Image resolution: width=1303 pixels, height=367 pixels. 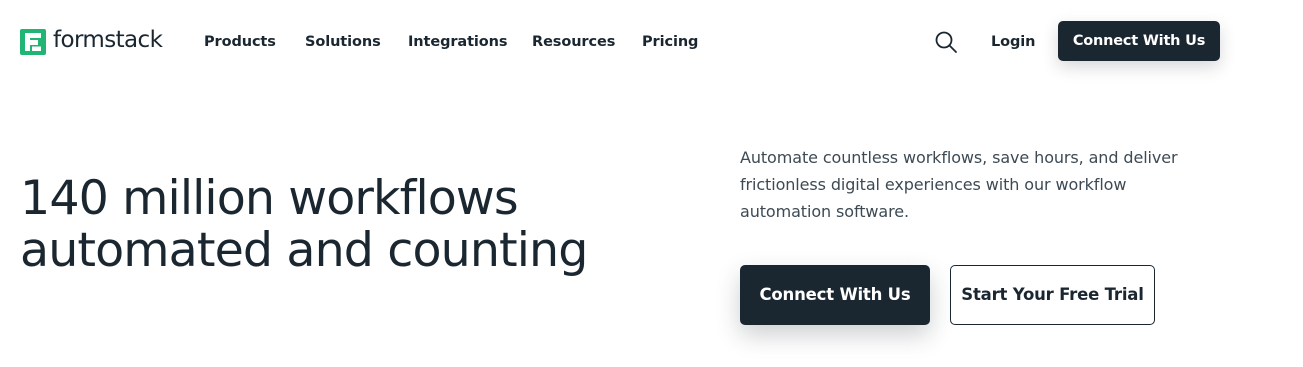 I want to click on nav-item-integrations: Integrations, so click(x=458, y=42).